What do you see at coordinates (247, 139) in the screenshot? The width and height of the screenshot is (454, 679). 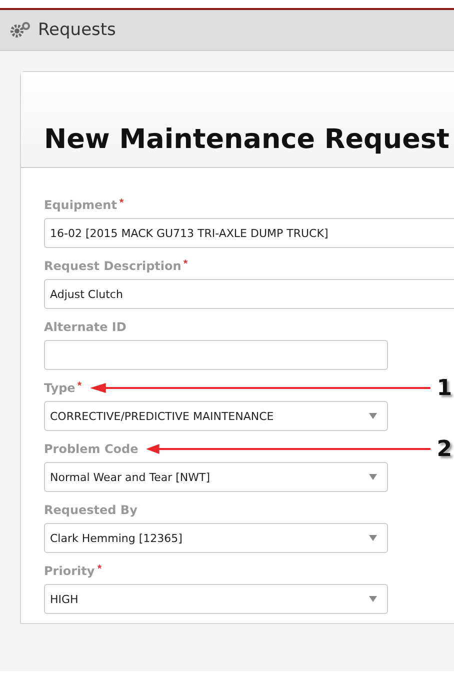 I see `form-title: New Maintenance Request` at bounding box center [247, 139].